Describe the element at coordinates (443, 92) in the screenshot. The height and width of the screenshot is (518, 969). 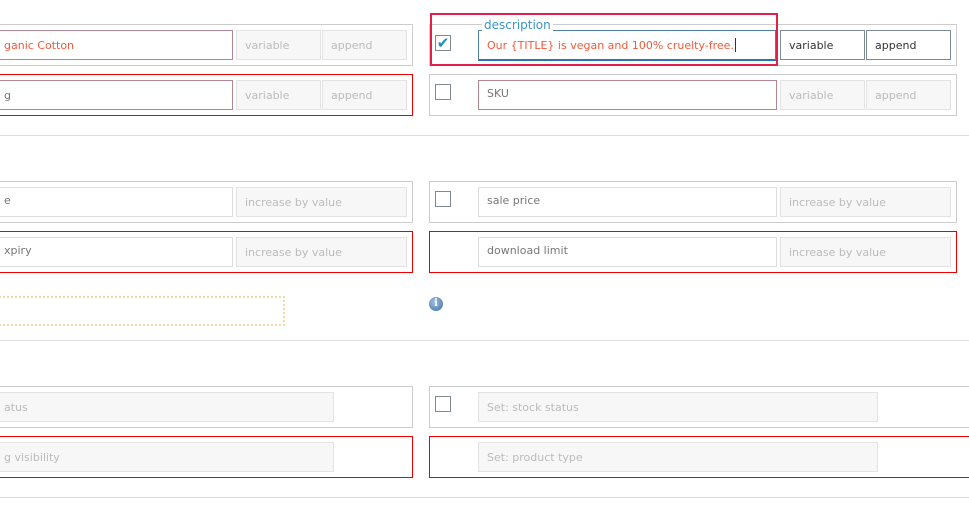
I see `sku-checkbox` at that location.